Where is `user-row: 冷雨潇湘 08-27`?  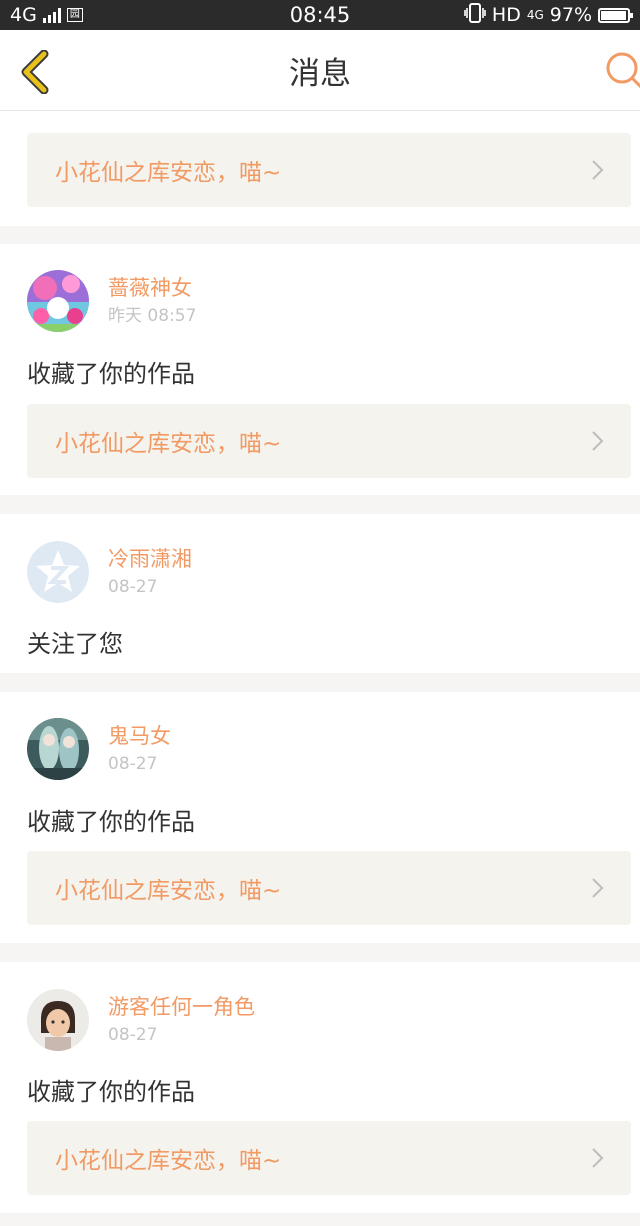
user-row: 冷雨潇湘 08-27 is located at coordinates (109, 572).